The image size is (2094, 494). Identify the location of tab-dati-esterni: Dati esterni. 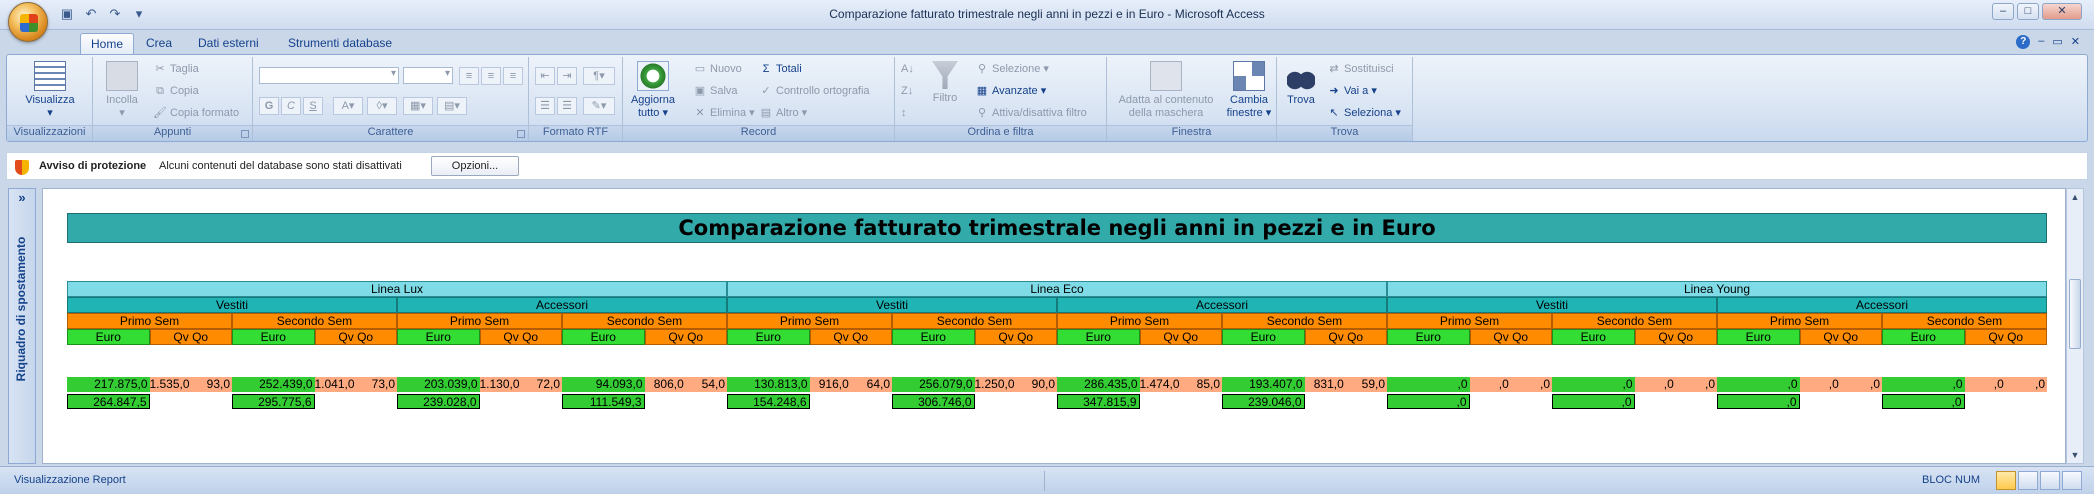
(228, 43).